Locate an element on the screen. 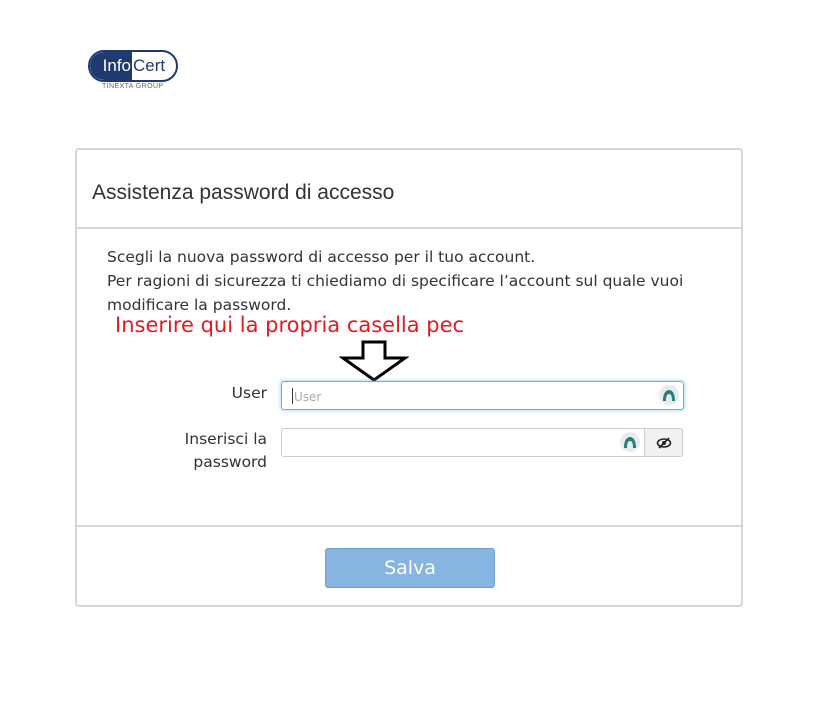 This screenshot has width=837, height=728. password-input is located at coordinates (471, 444).